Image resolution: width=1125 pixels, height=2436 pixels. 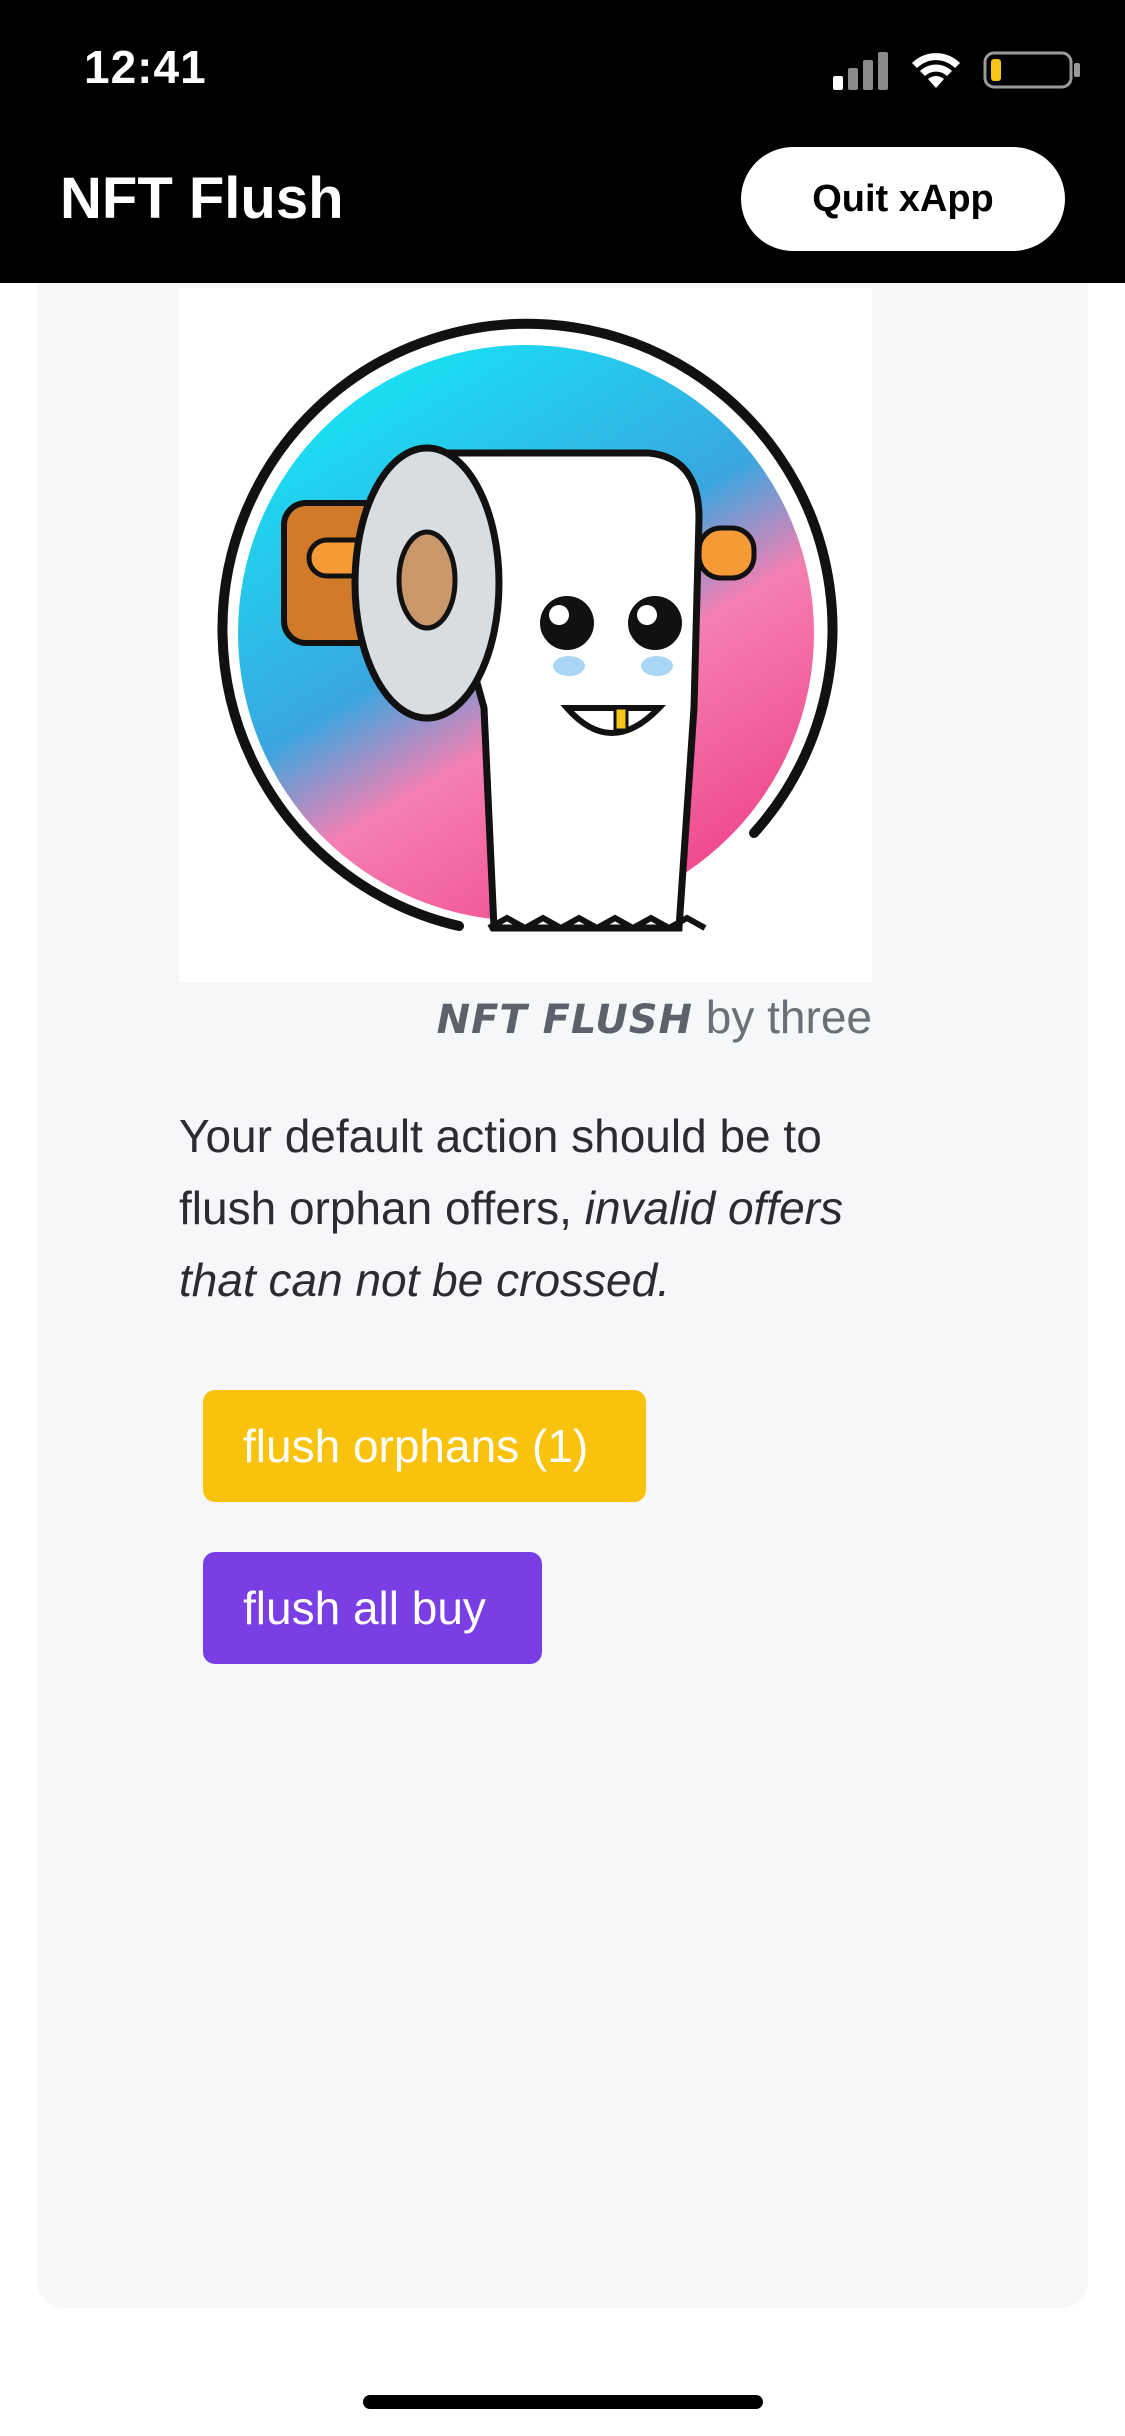 I want to click on wifi-icon, so click(x=936, y=70).